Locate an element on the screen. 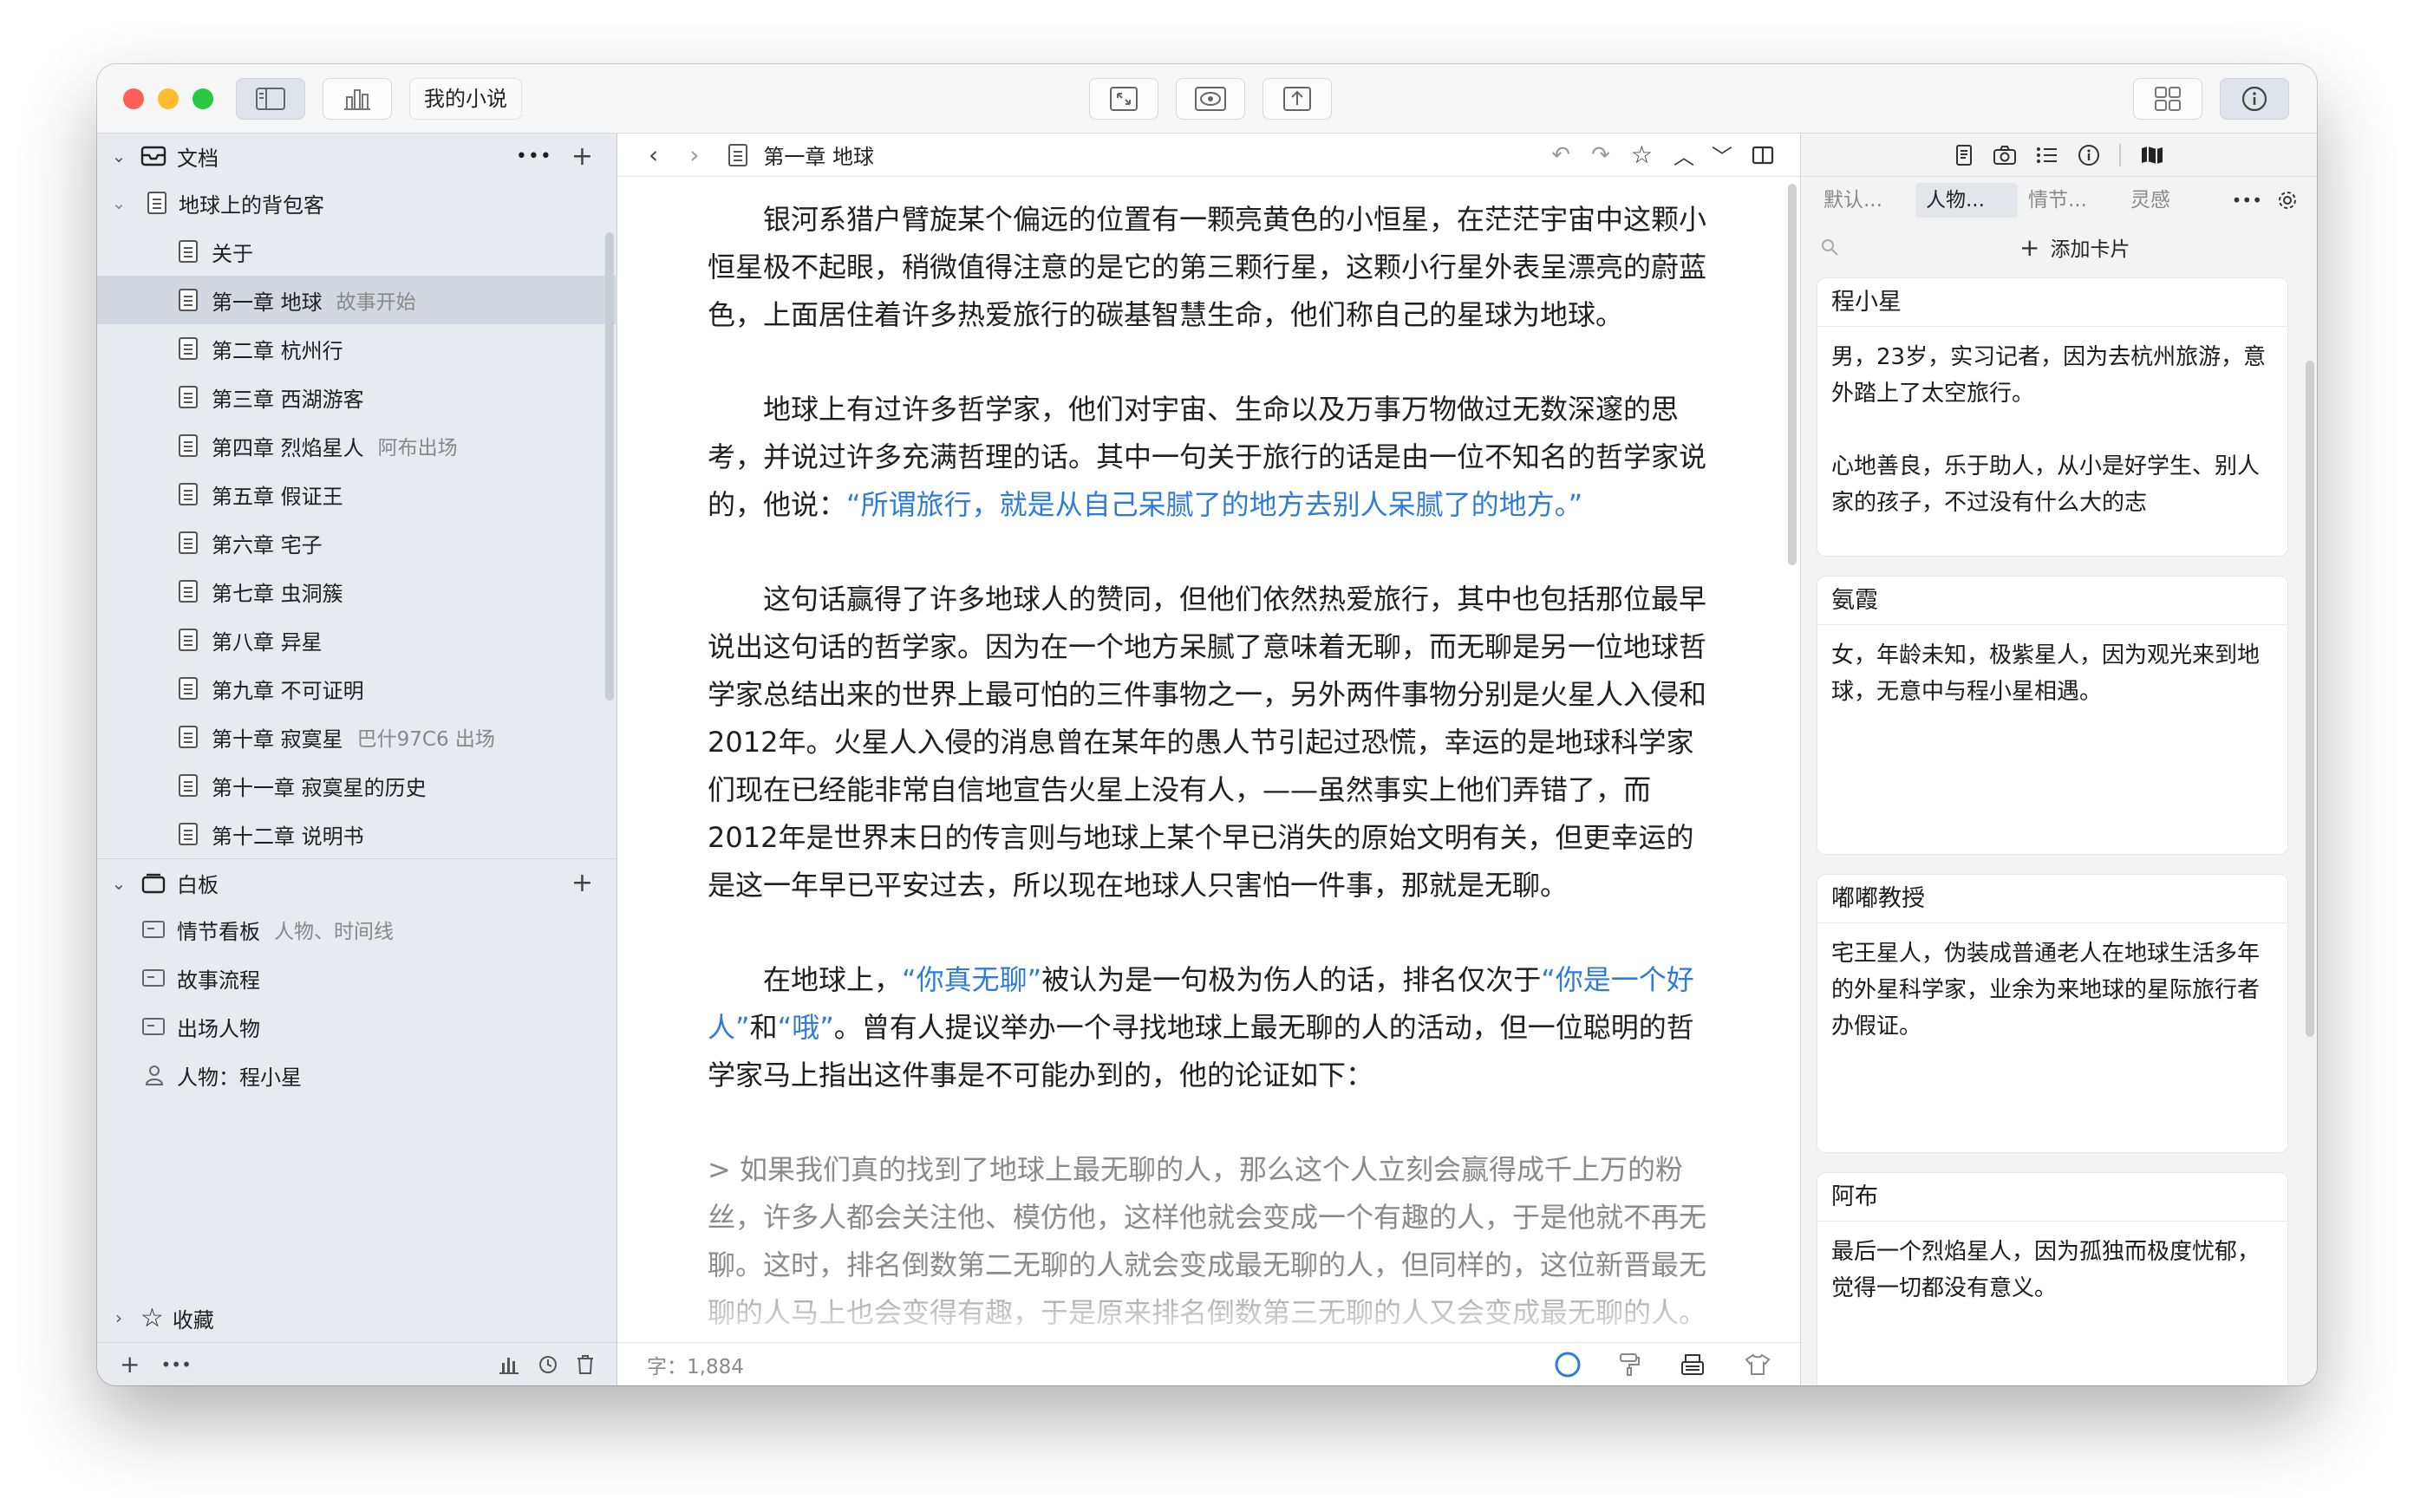  editor-scrollbar is located at coordinates (1793, 375).